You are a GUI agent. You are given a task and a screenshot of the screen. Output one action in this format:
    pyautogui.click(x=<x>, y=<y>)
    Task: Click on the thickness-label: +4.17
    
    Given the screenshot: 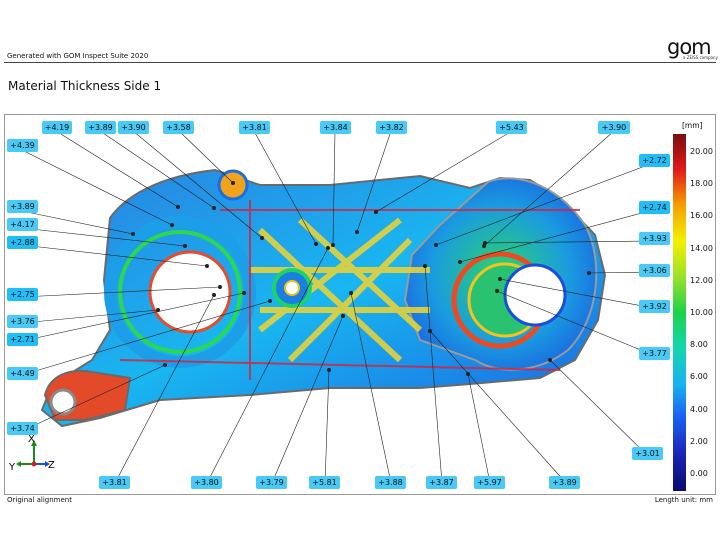 What is the action you would take?
    pyautogui.click(x=22, y=224)
    